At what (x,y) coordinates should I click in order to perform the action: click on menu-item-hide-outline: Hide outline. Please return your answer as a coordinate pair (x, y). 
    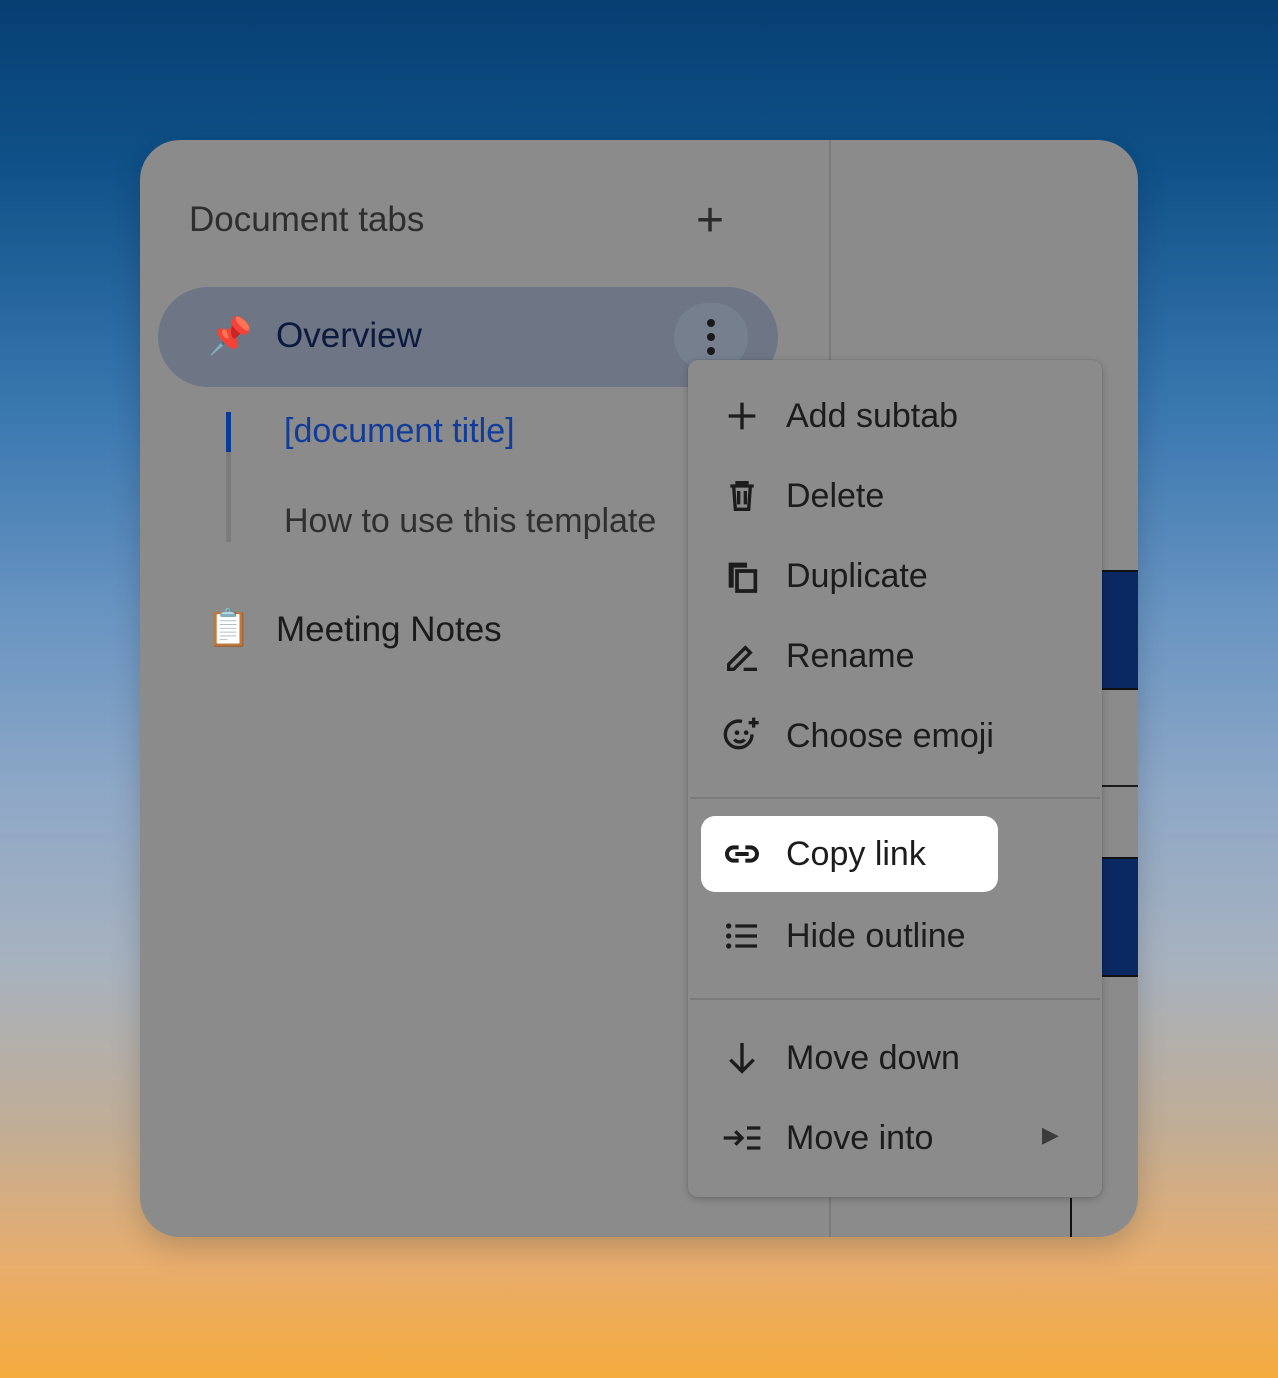
    Looking at the image, I should click on (895, 936).